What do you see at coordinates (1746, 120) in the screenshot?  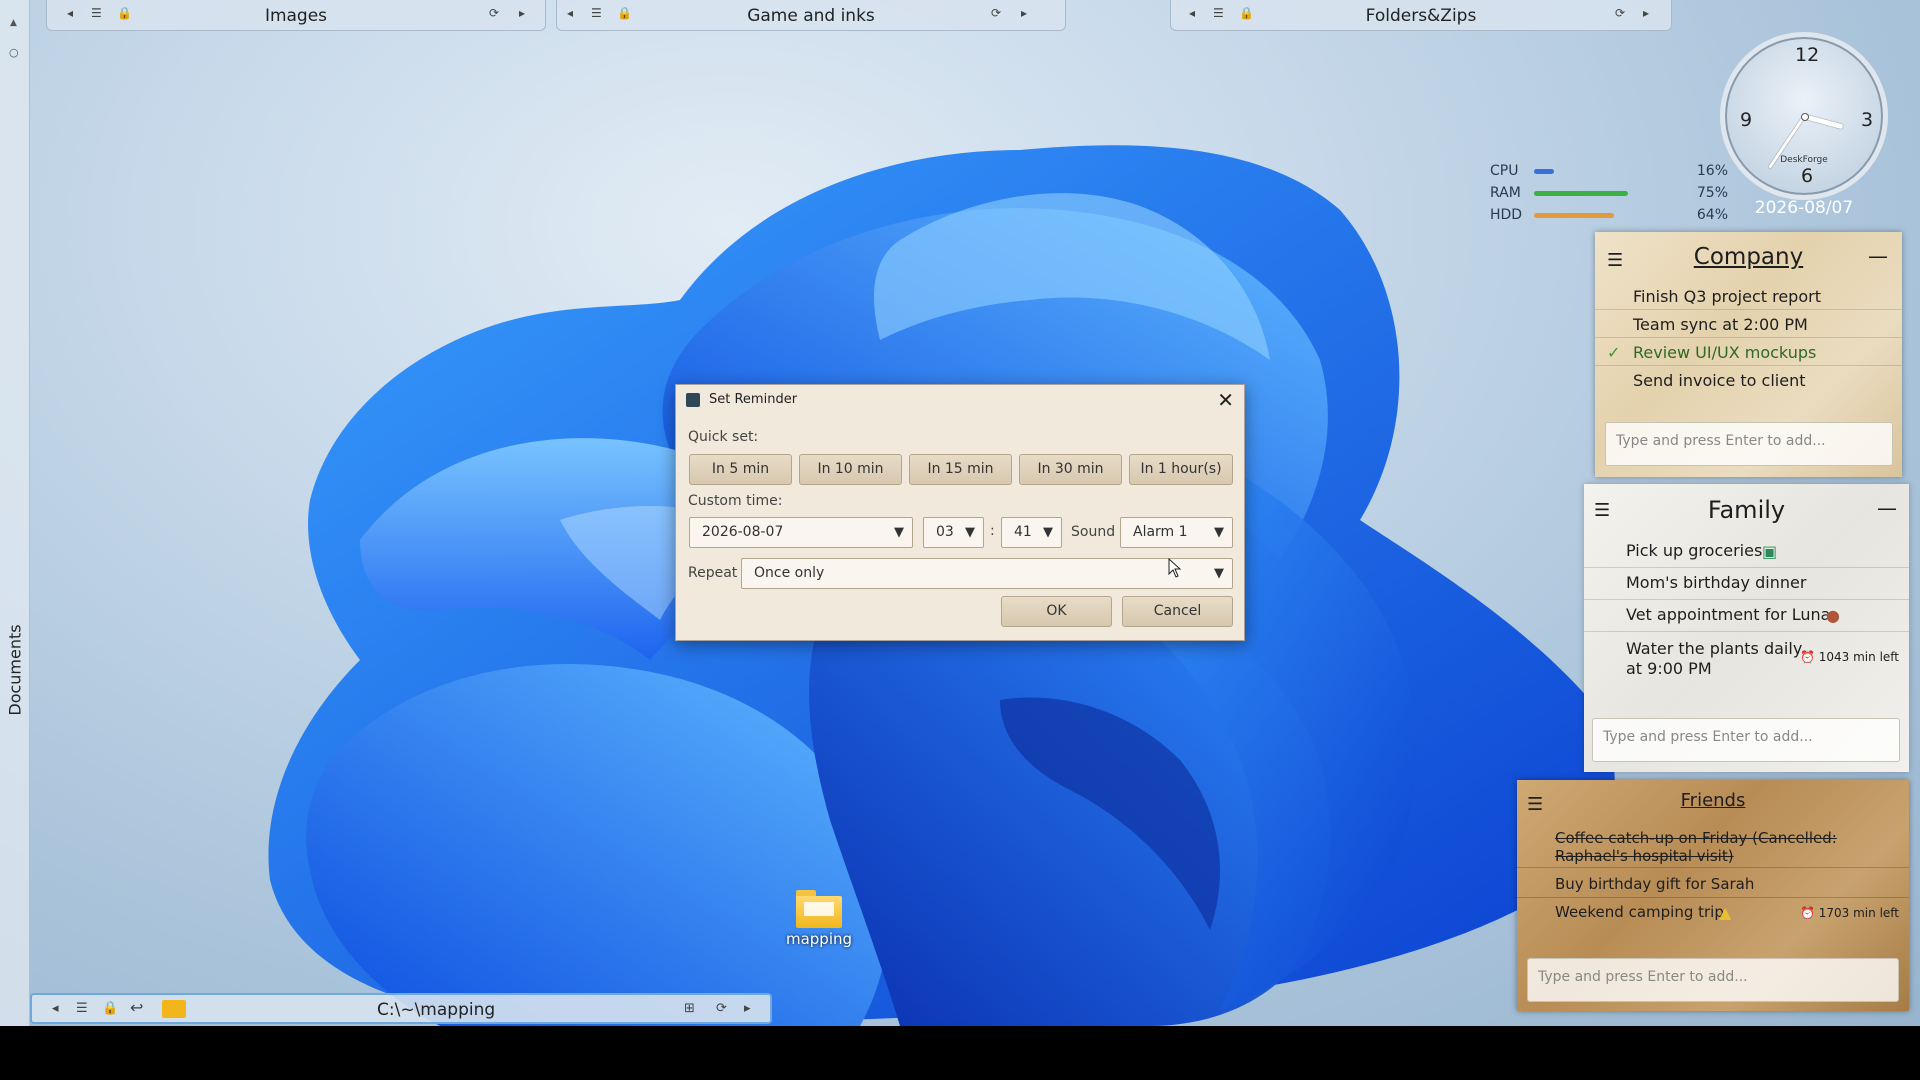 I see `clock-numeral-9: 9` at bounding box center [1746, 120].